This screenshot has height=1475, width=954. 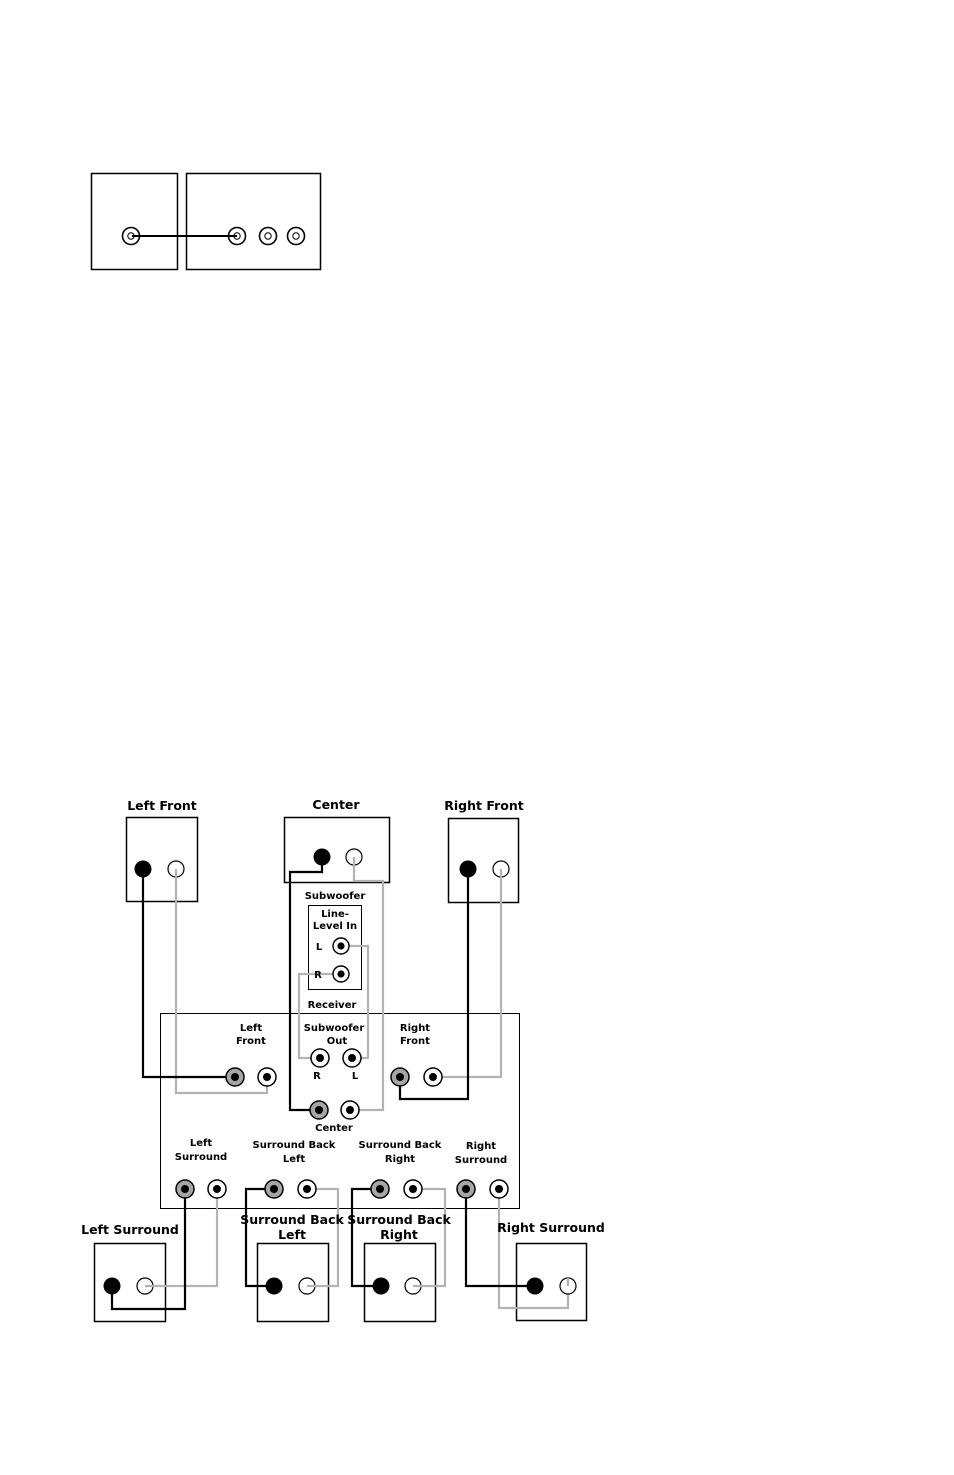 What do you see at coordinates (112, 1286) in the screenshot?
I see `left-surround-pos-terminal` at bounding box center [112, 1286].